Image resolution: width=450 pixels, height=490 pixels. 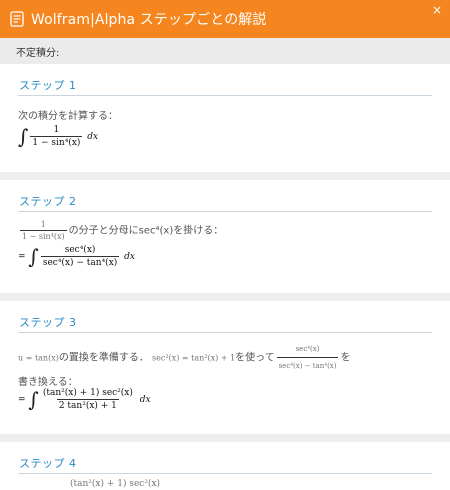 What do you see at coordinates (87, 393) in the screenshot?
I see `numerator: (tan²(x) + 1) sec²(x)` at bounding box center [87, 393].